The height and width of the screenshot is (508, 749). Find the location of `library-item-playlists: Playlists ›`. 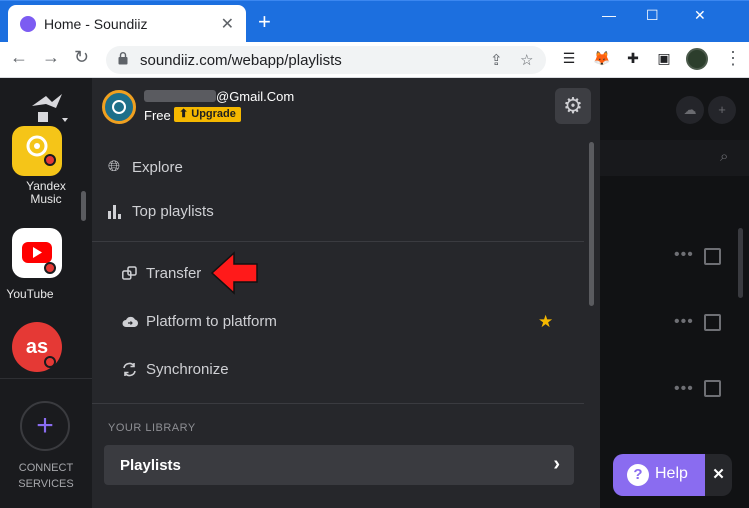

library-item-playlists: Playlists › is located at coordinates (339, 465).